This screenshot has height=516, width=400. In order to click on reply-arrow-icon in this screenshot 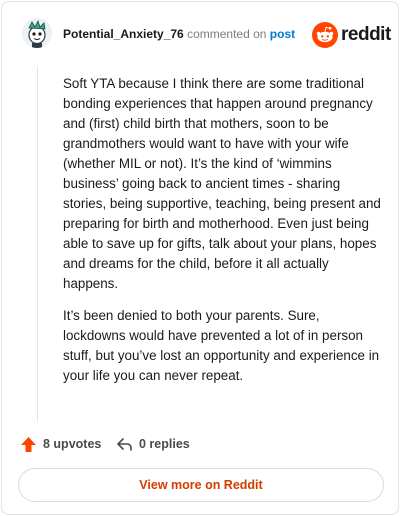, I will do `click(124, 444)`.